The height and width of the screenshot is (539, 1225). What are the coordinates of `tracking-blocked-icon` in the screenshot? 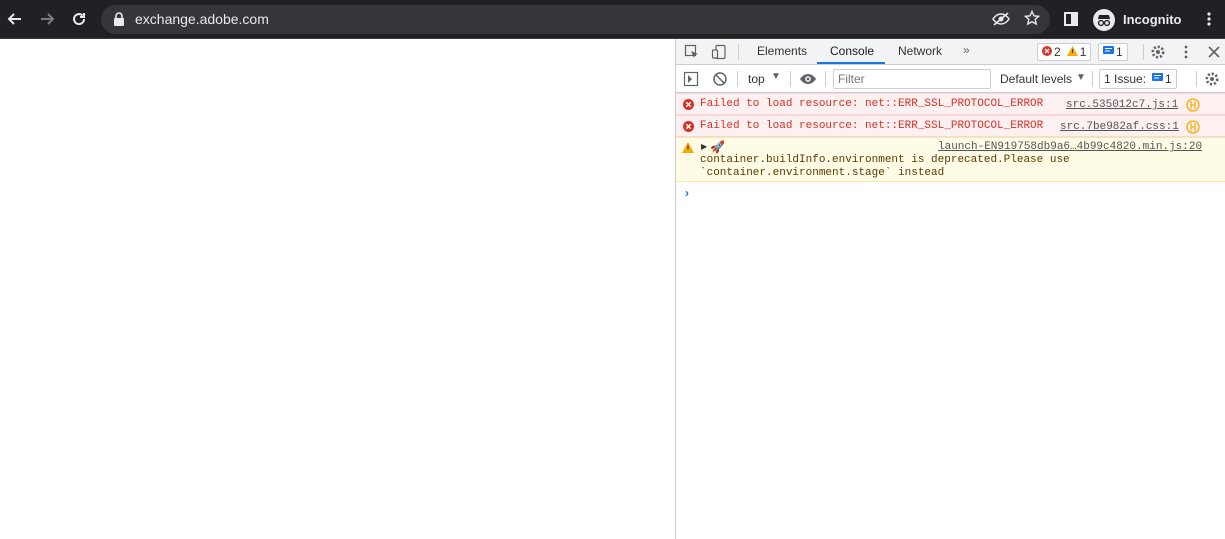 It's located at (1001, 21).